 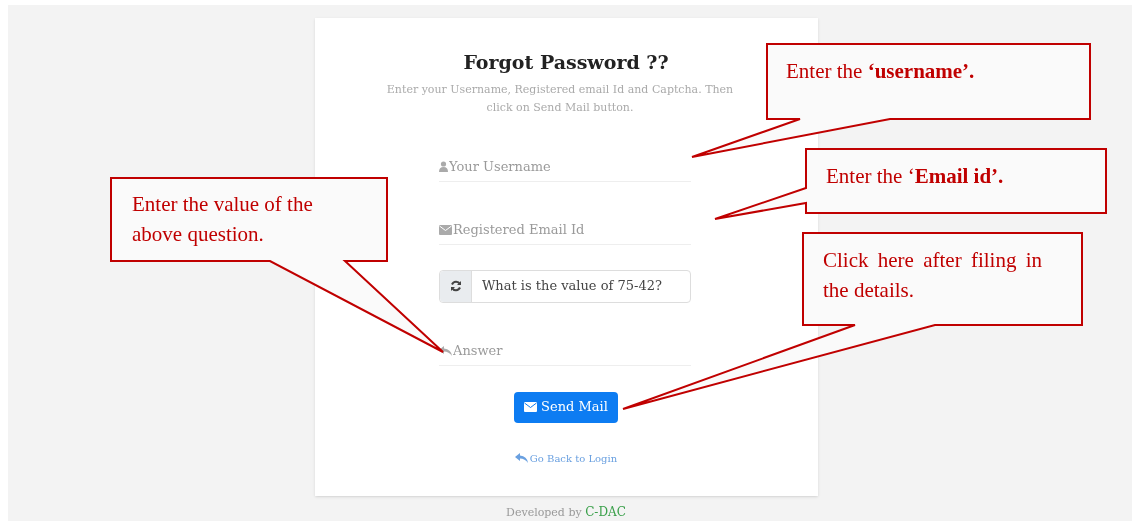 What do you see at coordinates (566, 512) in the screenshot?
I see `footer-text: Developed by C-DAC` at bounding box center [566, 512].